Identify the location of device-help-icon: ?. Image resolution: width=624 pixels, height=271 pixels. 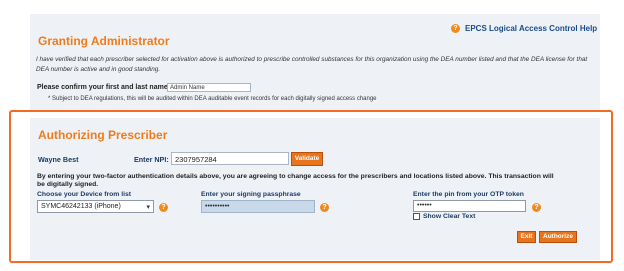
(163, 207).